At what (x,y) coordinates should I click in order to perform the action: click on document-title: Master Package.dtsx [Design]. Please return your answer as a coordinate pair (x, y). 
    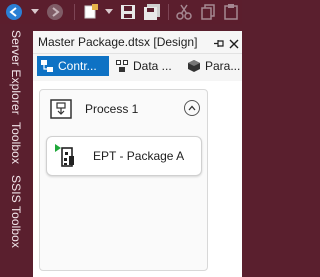
    Looking at the image, I should click on (118, 42).